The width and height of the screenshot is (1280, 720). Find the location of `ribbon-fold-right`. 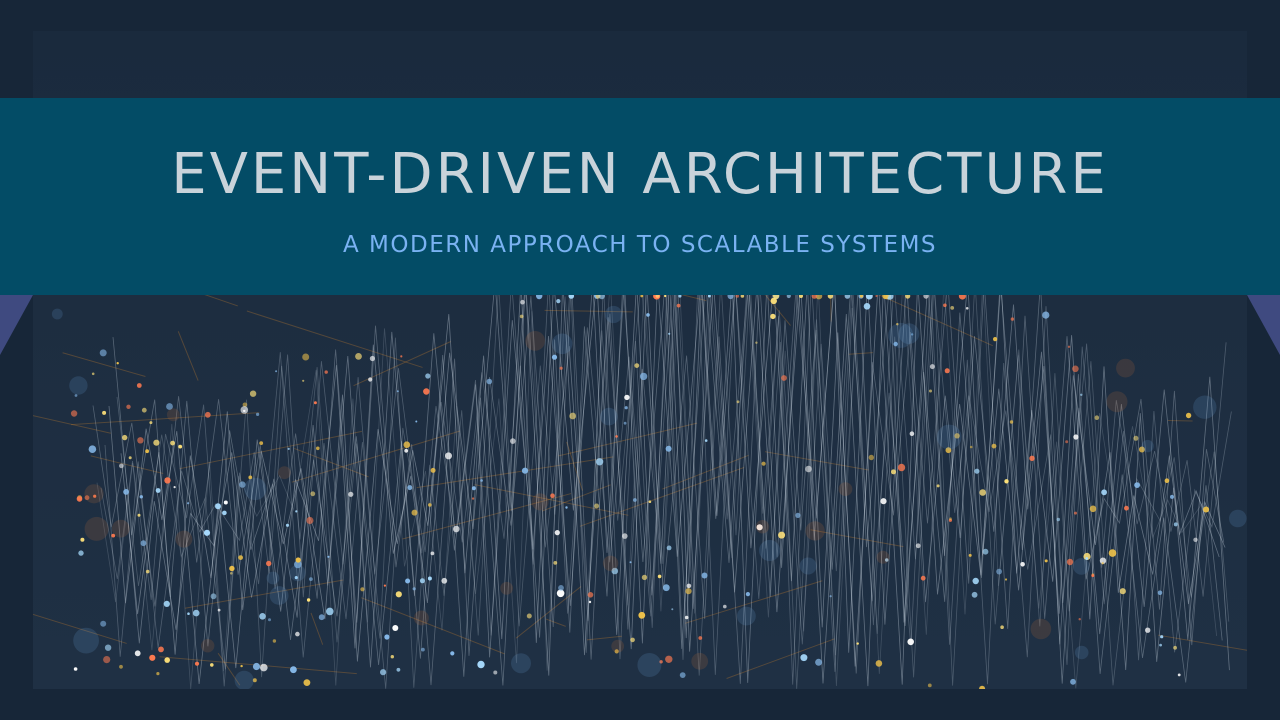

ribbon-fold-right is located at coordinates (1263, 325).